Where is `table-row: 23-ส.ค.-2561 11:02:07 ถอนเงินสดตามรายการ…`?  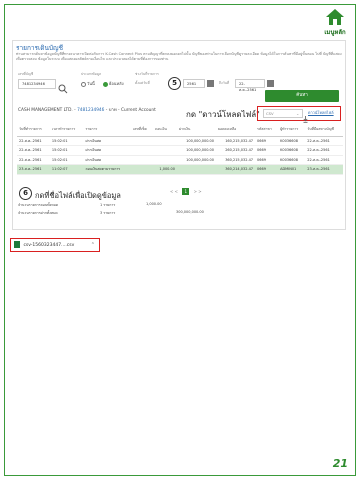 table-row: 23-ส.ค.-2561 11:02:07 ถอนเงินสดตามรายการ… is located at coordinates (180, 169).